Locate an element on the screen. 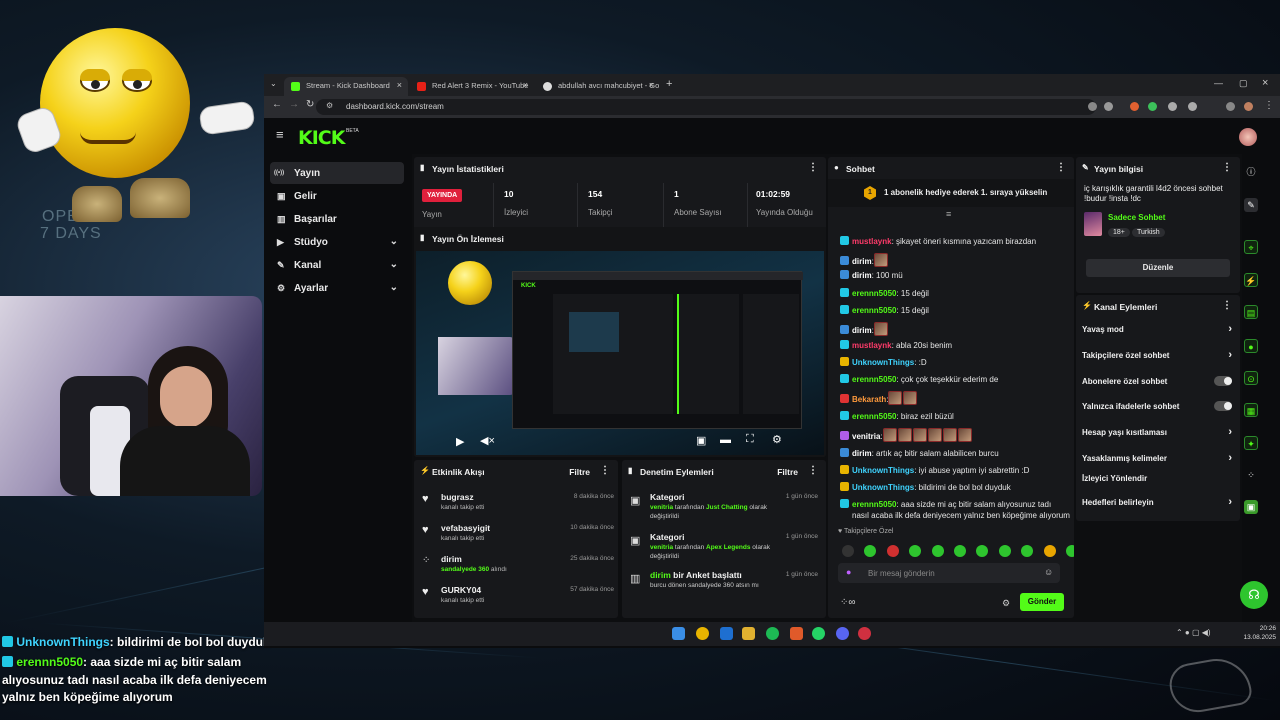 The image size is (1280, 720). sidebar-item-yayin: ((•)) Yayın is located at coordinates (337, 173).